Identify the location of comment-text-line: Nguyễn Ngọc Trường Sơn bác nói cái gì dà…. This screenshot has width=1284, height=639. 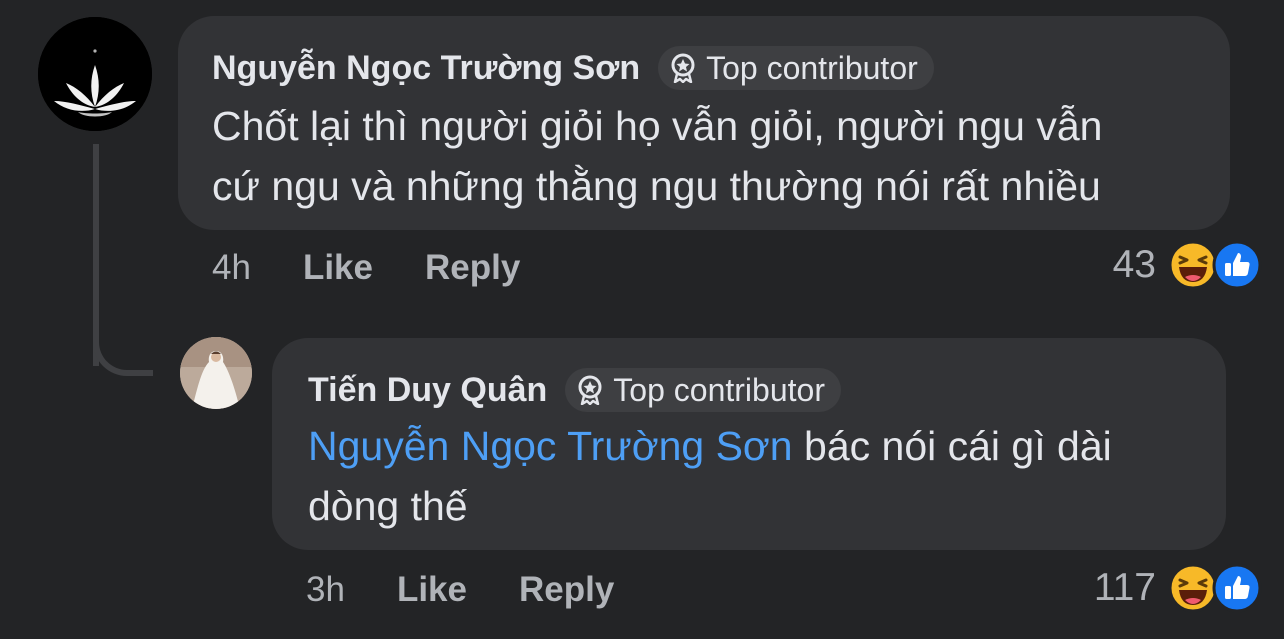
(758, 446).